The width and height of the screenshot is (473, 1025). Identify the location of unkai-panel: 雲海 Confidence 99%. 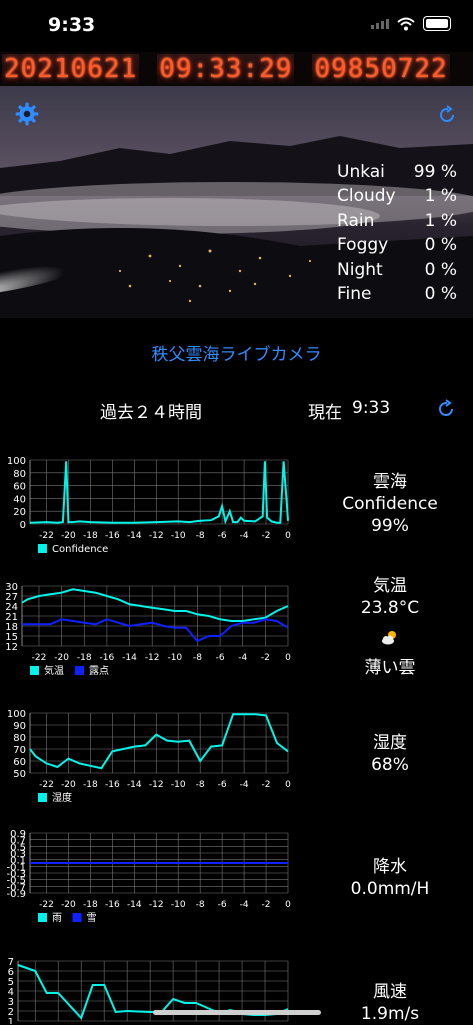
(390, 504).